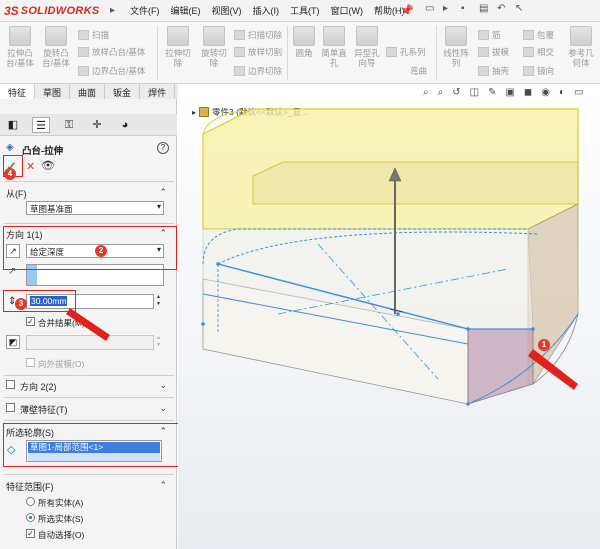 The width and height of the screenshot is (600, 549). What do you see at coordinates (10, 407) in the screenshot?
I see `thin-feature-checkbox` at bounding box center [10, 407].